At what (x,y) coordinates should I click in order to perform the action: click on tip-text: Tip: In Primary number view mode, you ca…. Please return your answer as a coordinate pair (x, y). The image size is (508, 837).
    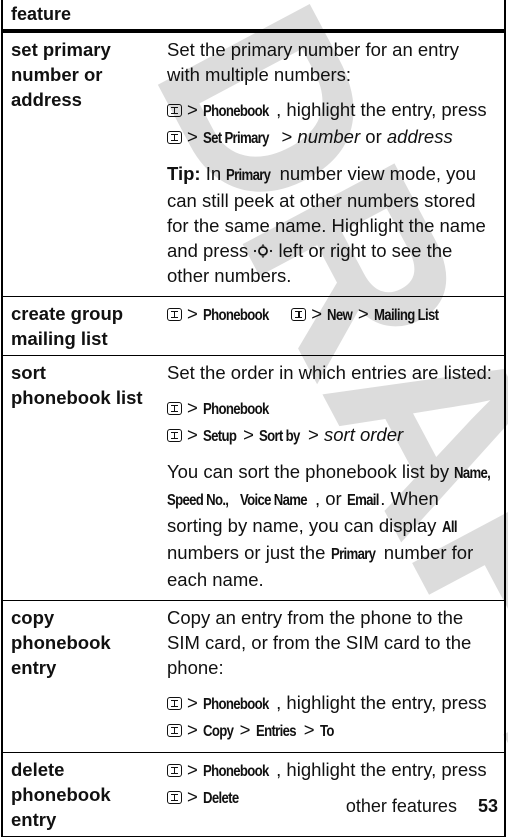
    Looking at the image, I should click on (326, 224).